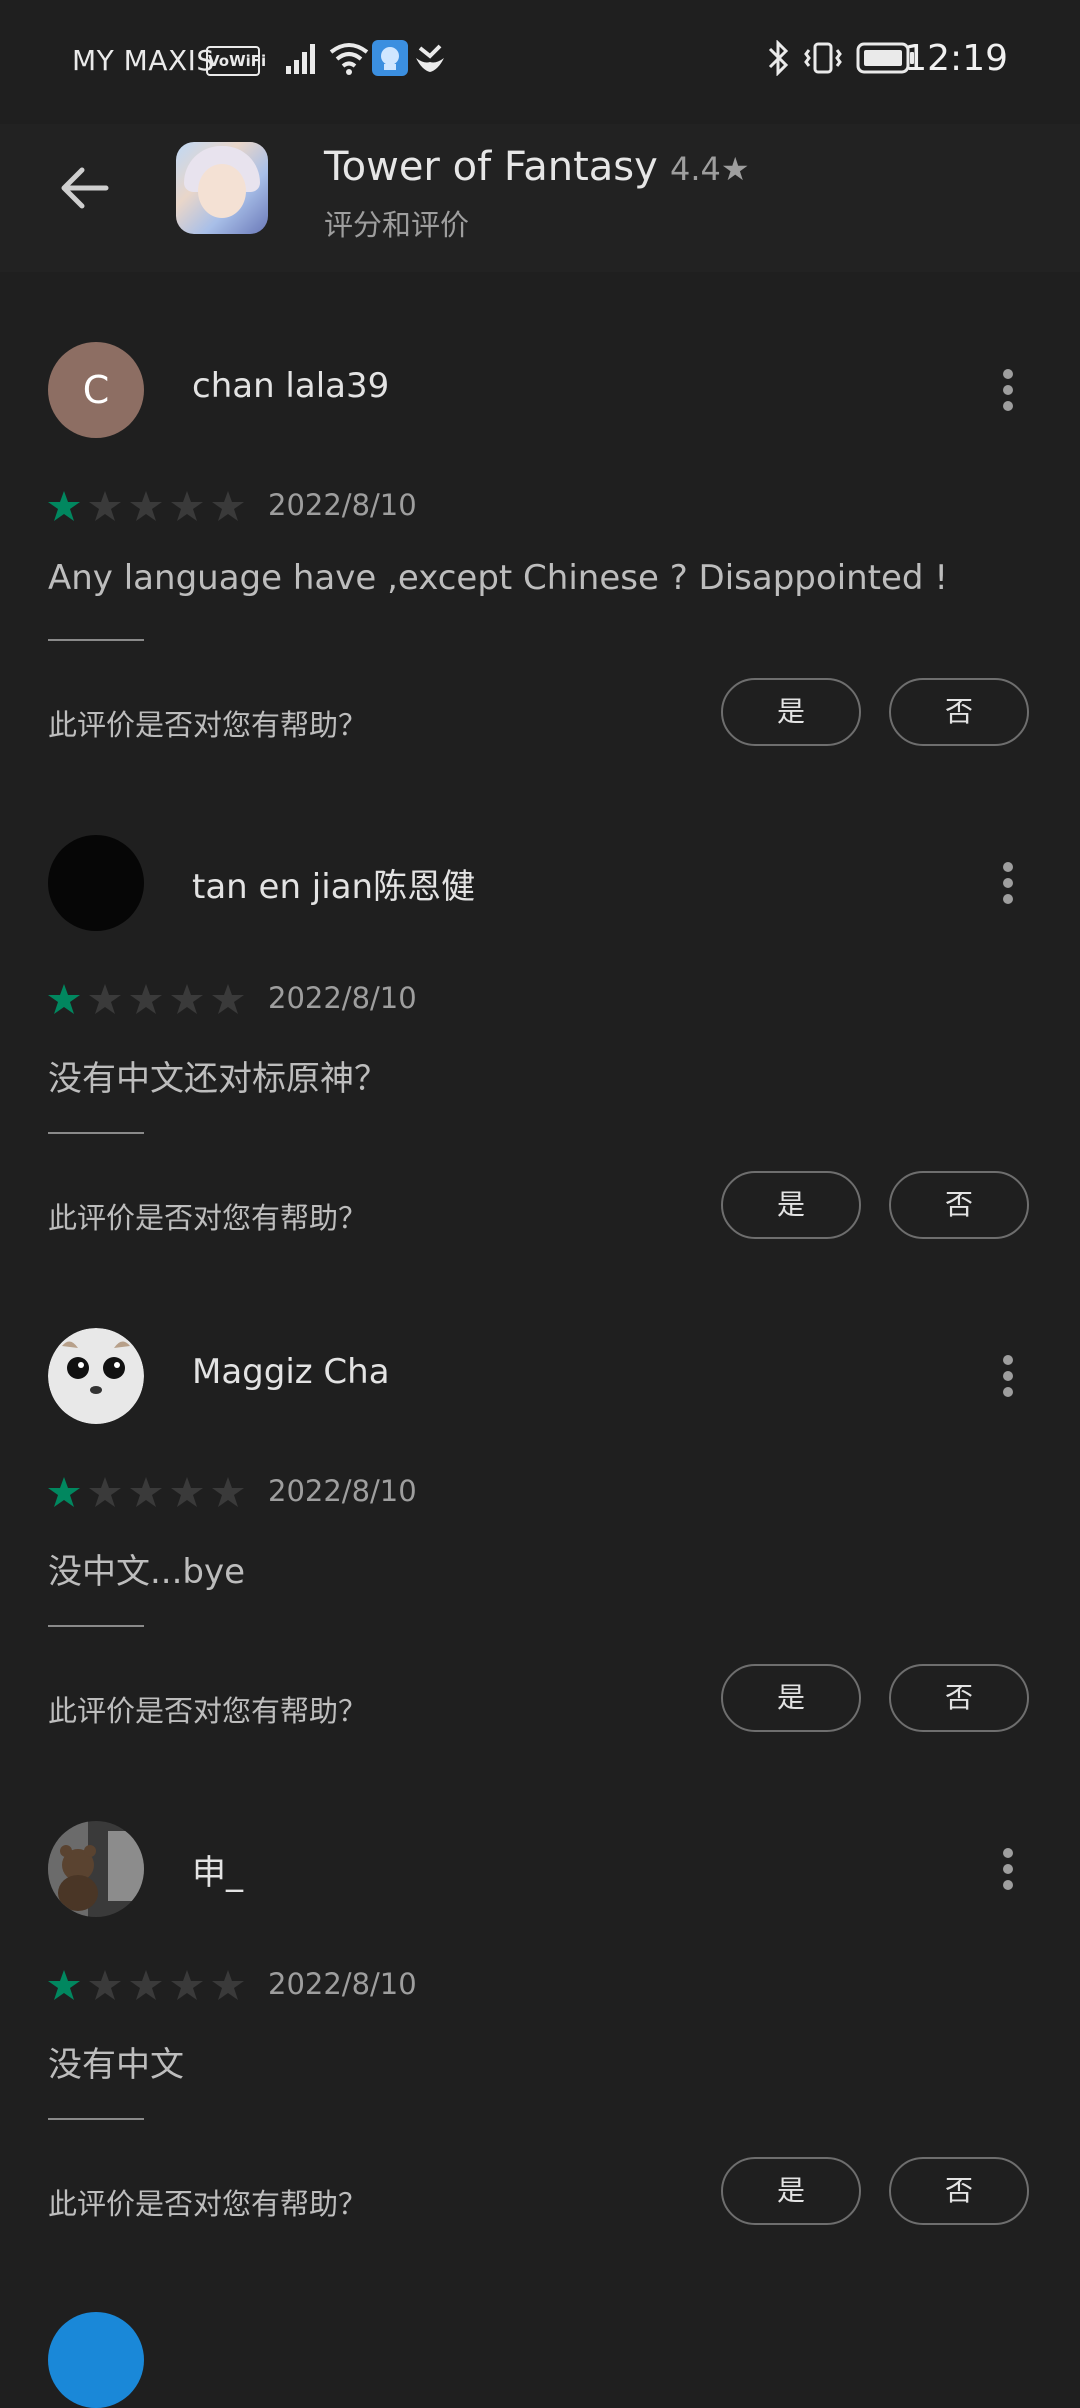 This screenshot has width=1080, height=2408. Describe the element at coordinates (778, 58) in the screenshot. I see `bluetooth-icon` at that location.